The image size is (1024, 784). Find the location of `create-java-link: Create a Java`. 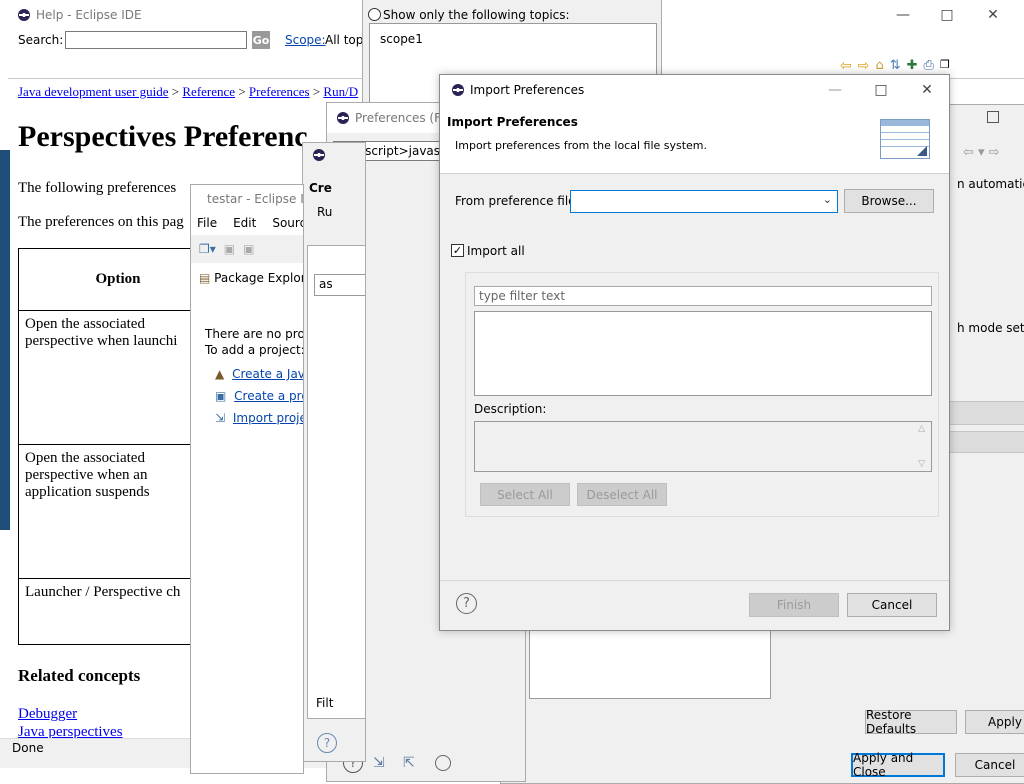

create-java-link: Create a Java is located at coordinates (267, 374).